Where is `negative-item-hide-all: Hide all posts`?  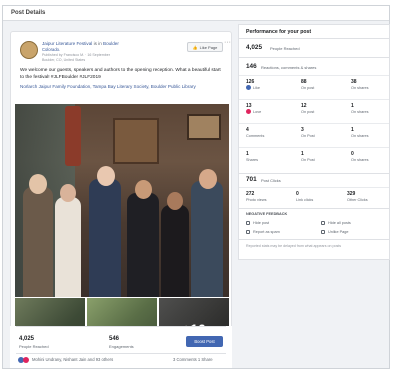
negative-item-hide-all: Hide all posts is located at coordinates (336, 223).